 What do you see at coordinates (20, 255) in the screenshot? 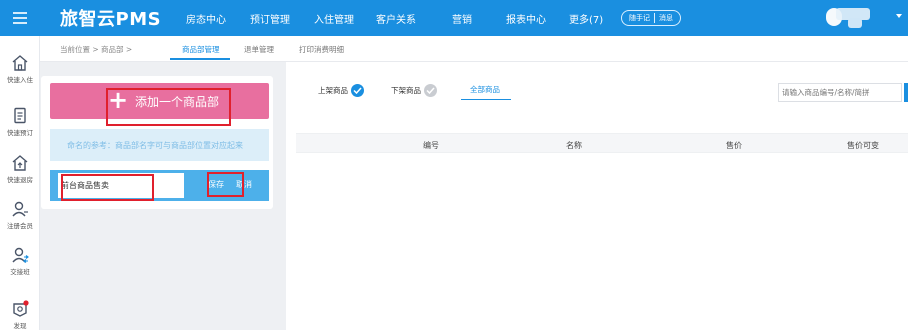
I see `user-switch-icon` at bounding box center [20, 255].